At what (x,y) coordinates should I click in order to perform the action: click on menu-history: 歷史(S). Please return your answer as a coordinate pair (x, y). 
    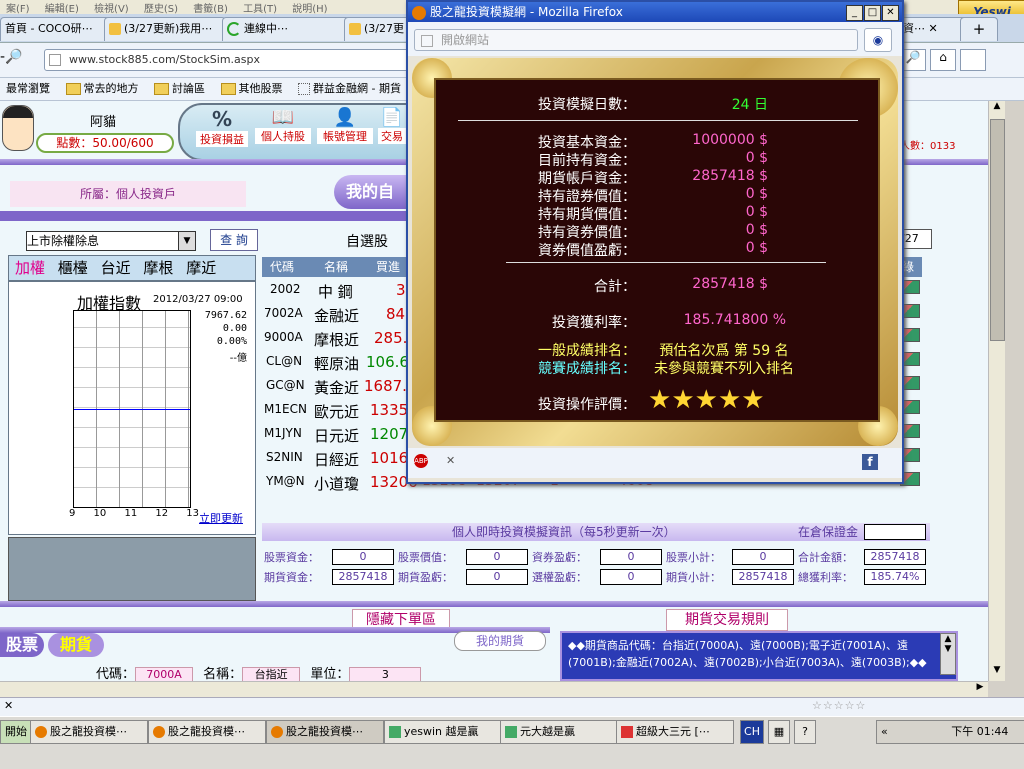
    Looking at the image, I should click on (161, 9).